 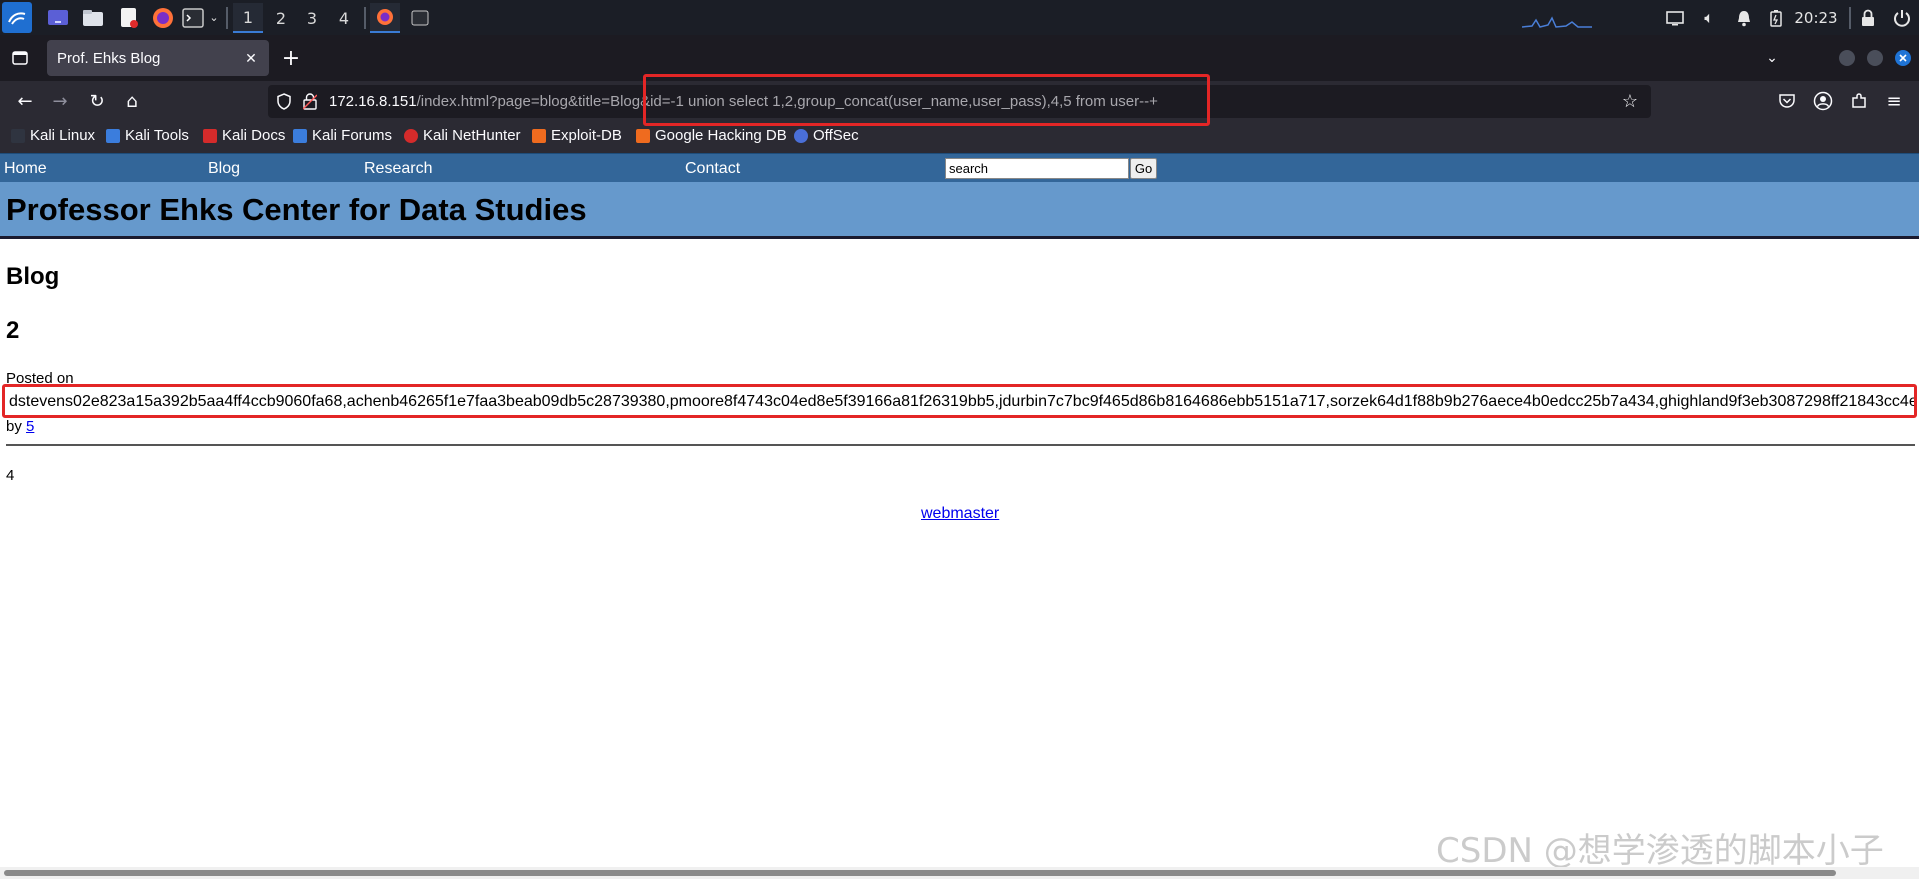 What do you see at coordinates (1630, 101) in the screenshot?
I see `bookmark-star-icon: ☆` at bounding box center [1630, 101].